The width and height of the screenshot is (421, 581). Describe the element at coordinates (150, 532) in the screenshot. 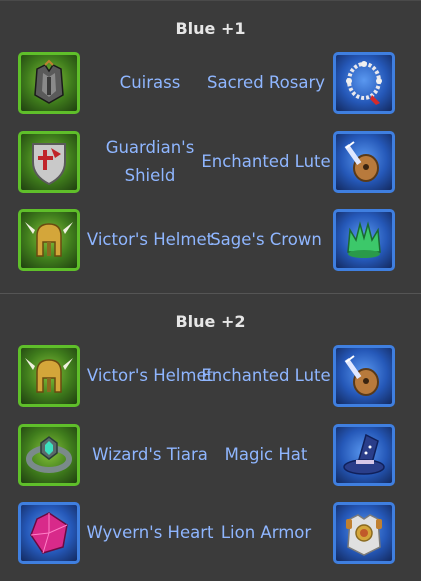

I see `item-name: Wyvern's Heart` at that location.